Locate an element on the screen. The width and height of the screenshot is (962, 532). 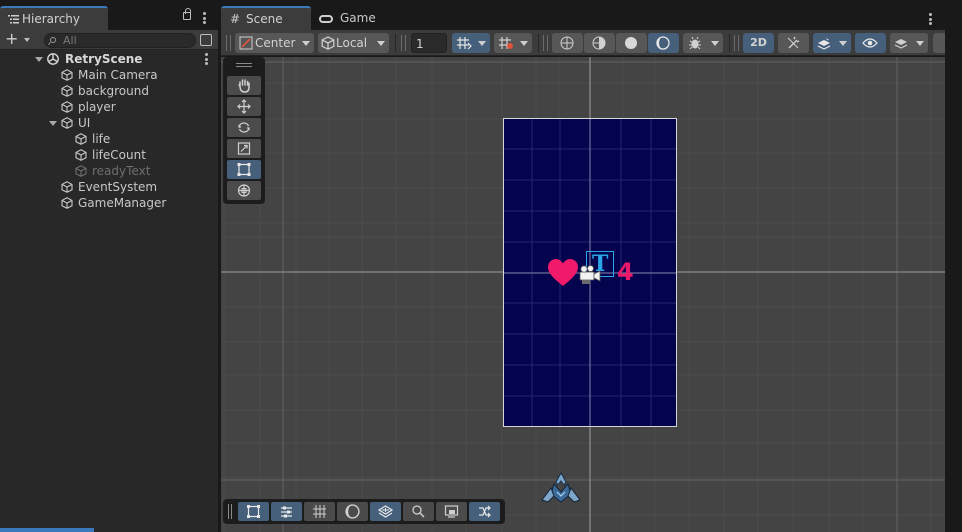
hierarchy-item-lifecount: lifeCount is located at coordinates (109, 155).